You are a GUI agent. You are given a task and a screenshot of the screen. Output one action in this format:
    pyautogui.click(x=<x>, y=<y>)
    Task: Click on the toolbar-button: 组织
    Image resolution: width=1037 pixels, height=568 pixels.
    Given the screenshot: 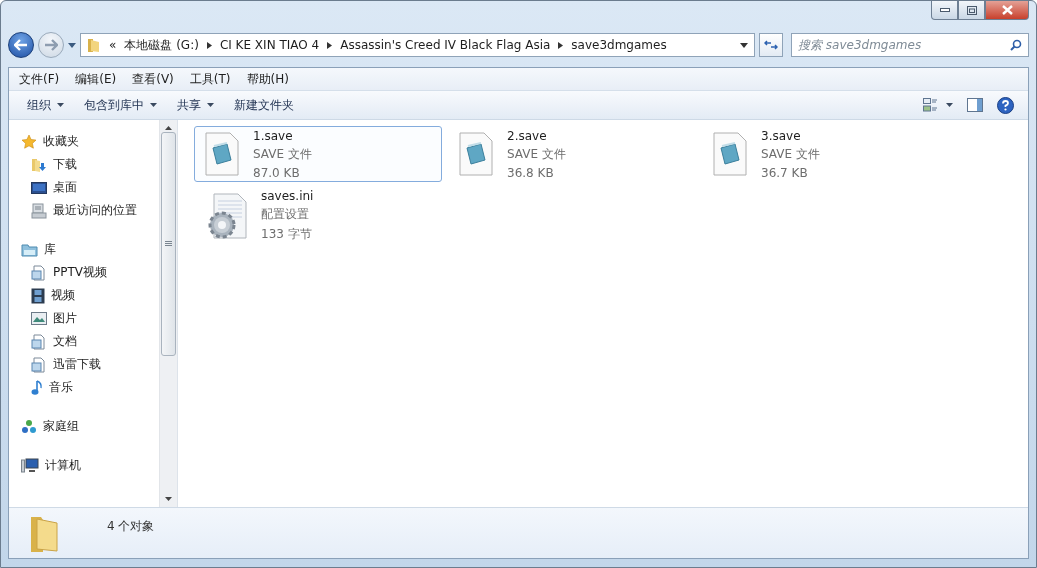 What is the action you would take?
    pyautogui.click(x=45, y=105)
    